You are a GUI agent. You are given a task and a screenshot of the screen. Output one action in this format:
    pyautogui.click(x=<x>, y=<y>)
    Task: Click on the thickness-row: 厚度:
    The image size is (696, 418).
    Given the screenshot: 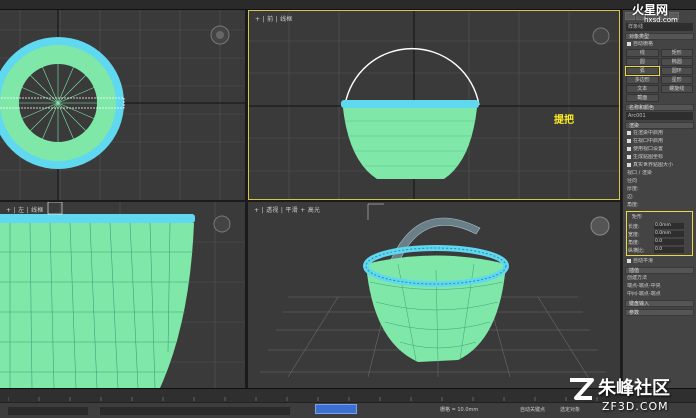 What is the action you would take?
    pyautogui.click(x=659, y=189)
    